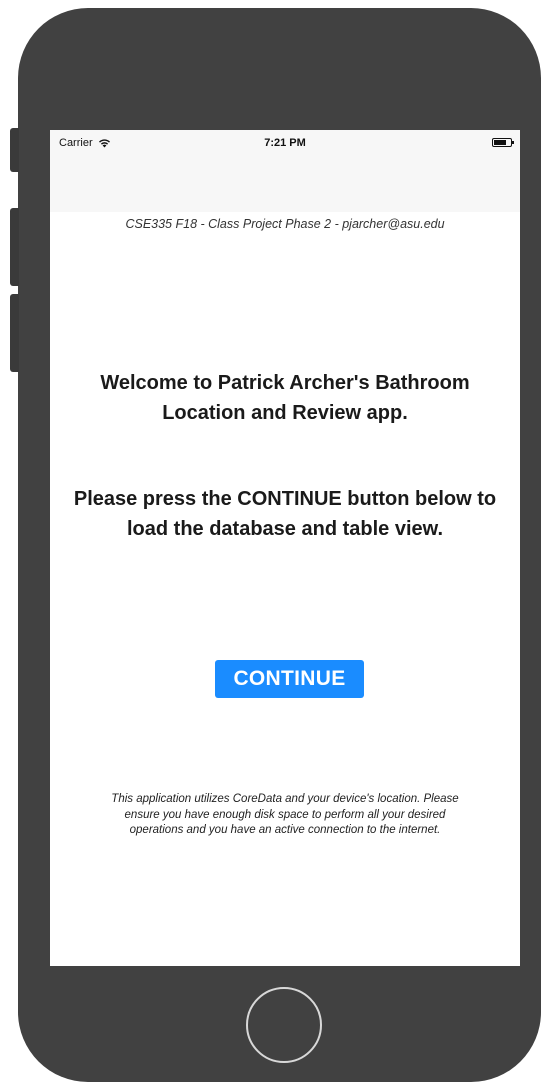 This screenshot has height=1085, width=541. I want to click on mute-switch, so click(14, 150).